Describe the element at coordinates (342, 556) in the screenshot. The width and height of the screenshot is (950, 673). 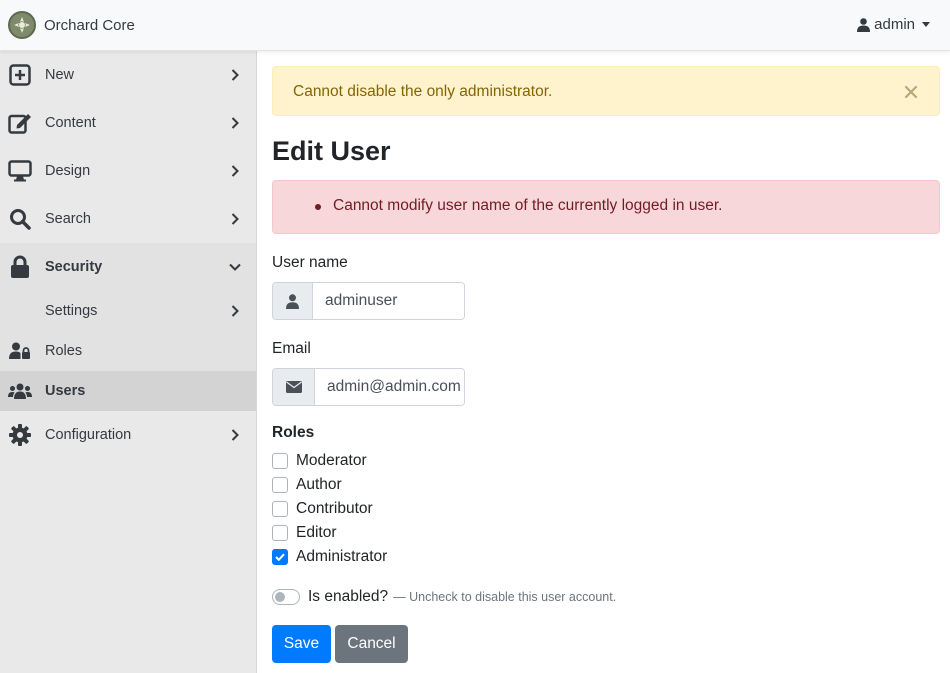
I see `role-label: Administrator` at that location.